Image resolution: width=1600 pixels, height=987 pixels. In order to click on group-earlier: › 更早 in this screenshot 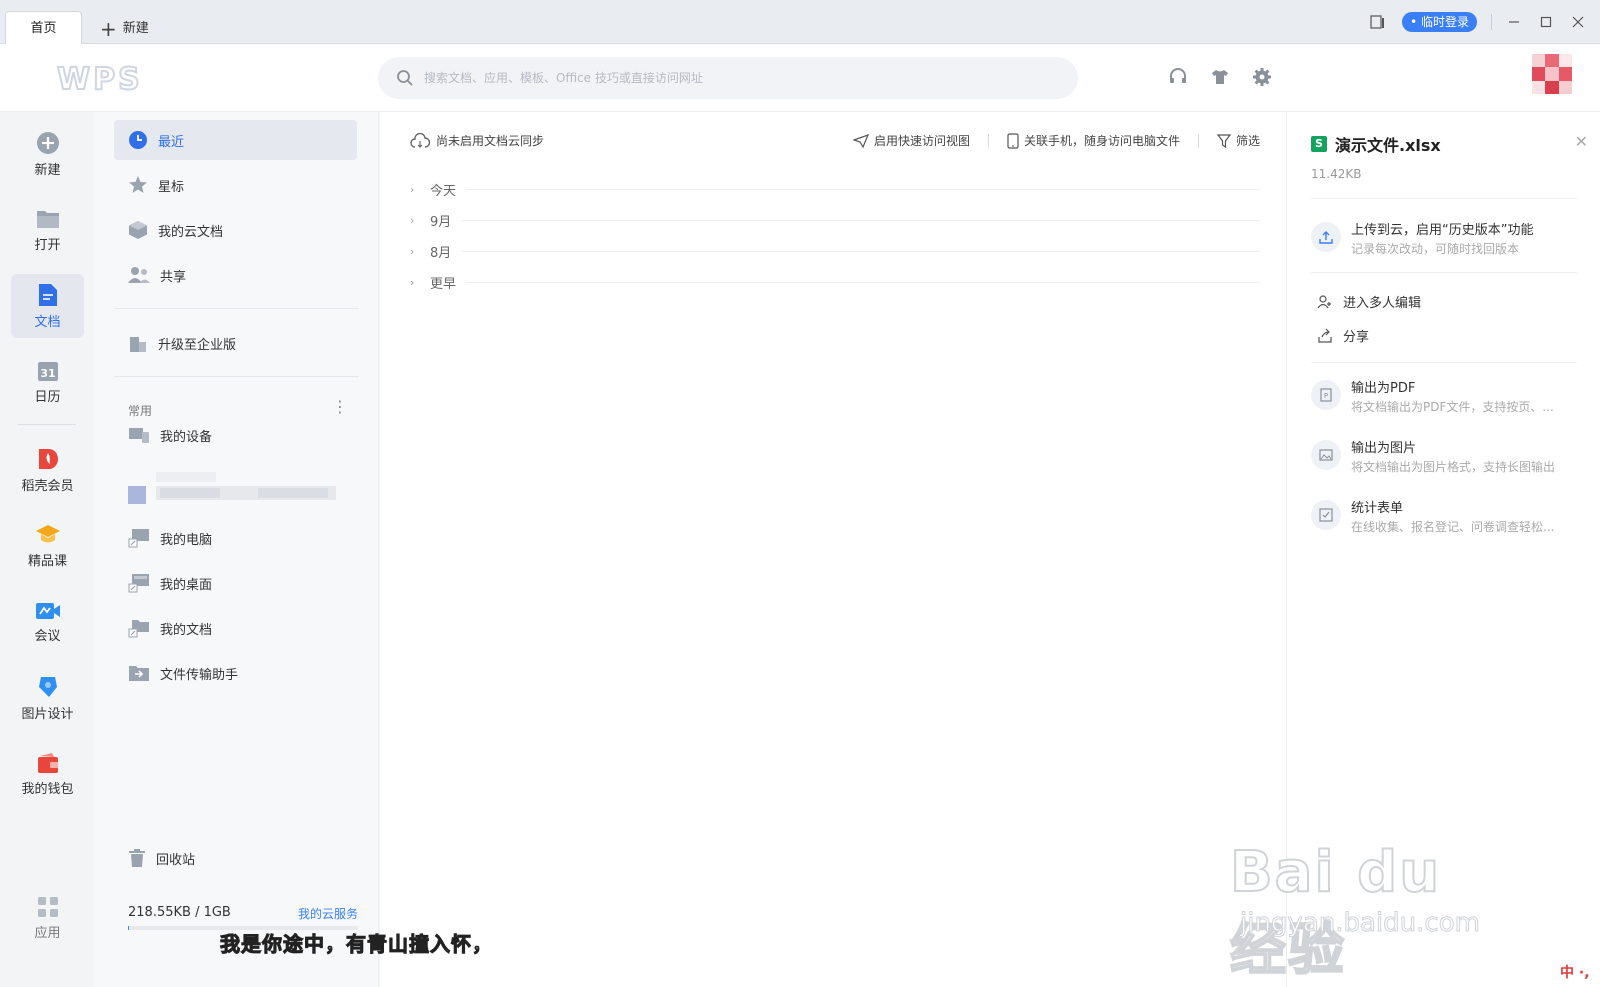, I will do `click(835, 282)`.